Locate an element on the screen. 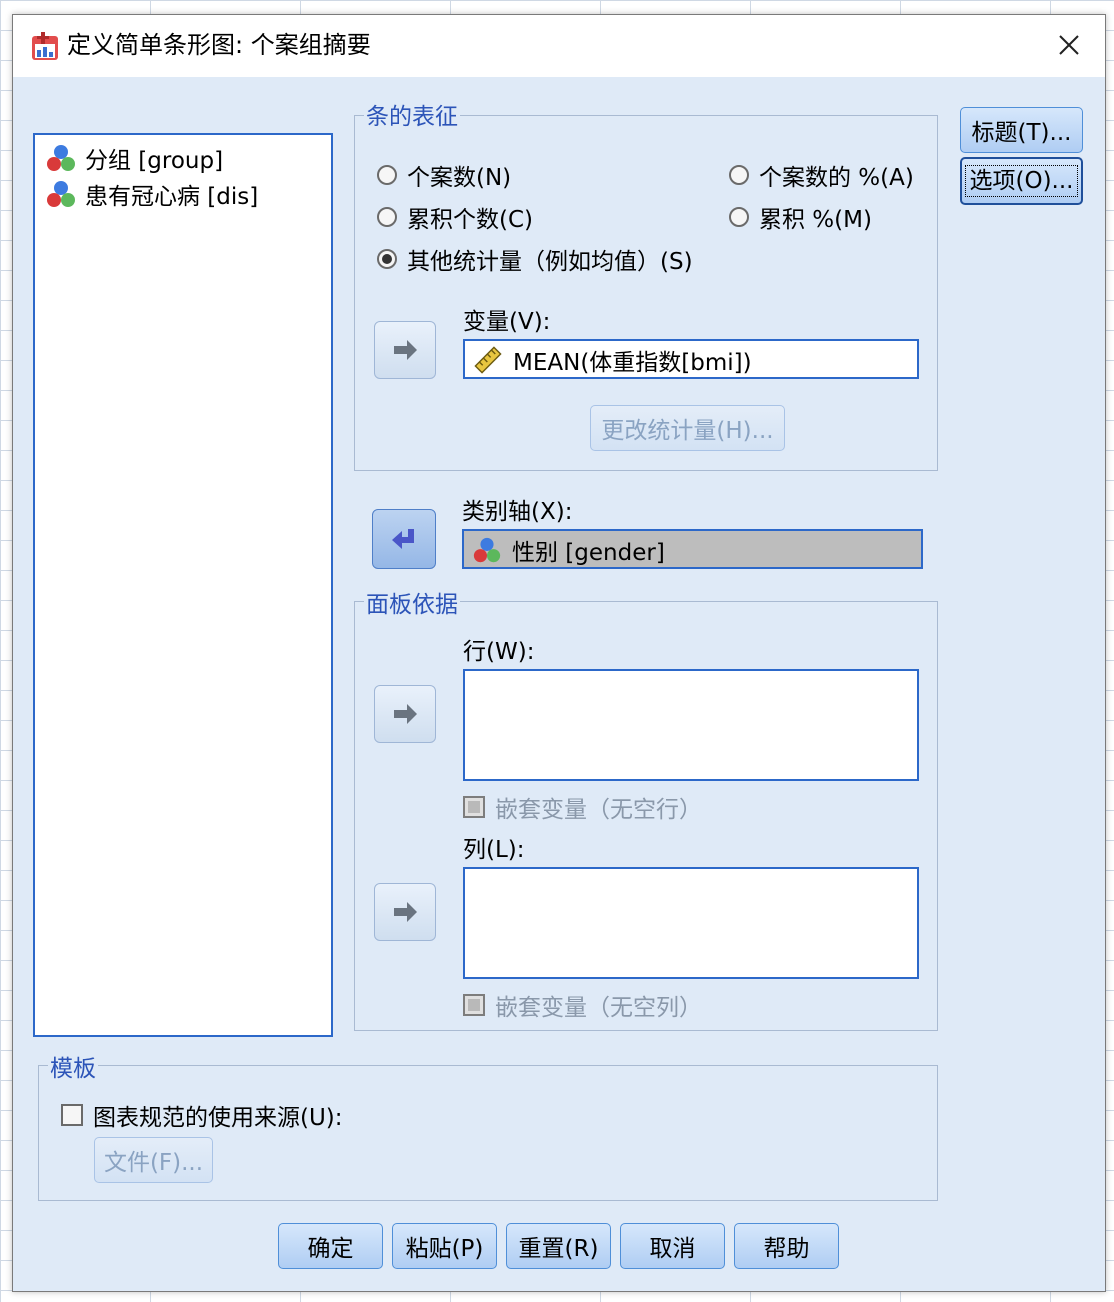  nest-rows-label: 嵌套变量（无空行） is located at coordinates (598, 810).